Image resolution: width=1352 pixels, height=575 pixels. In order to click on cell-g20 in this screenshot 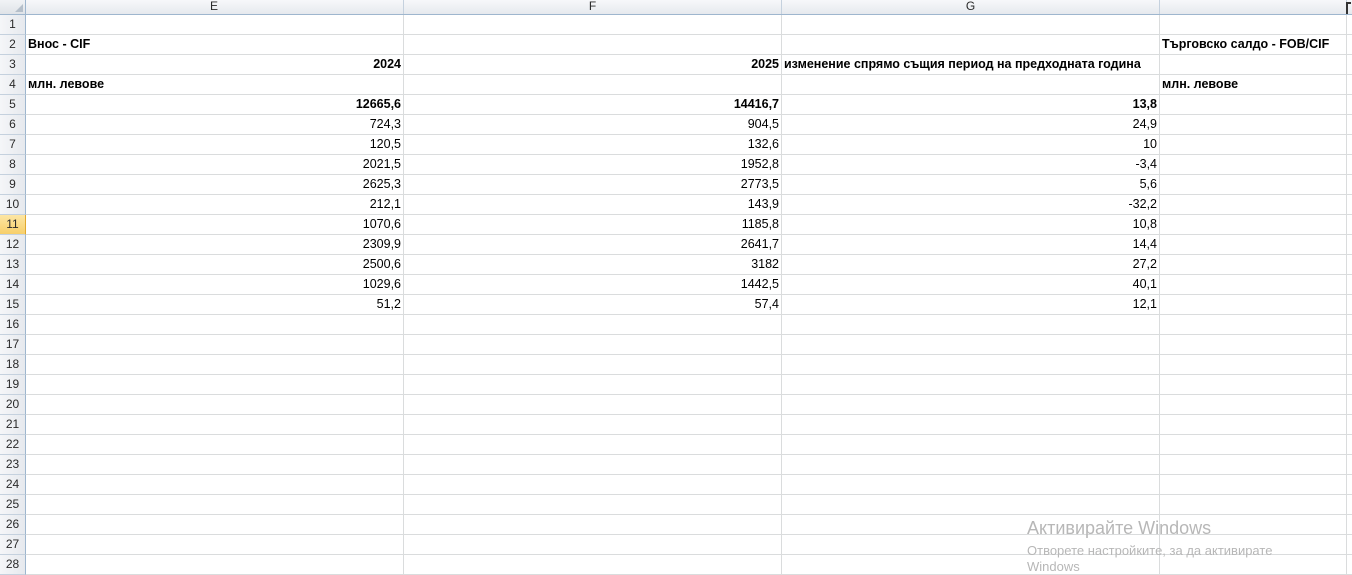, I will do `click(971, 404)`.